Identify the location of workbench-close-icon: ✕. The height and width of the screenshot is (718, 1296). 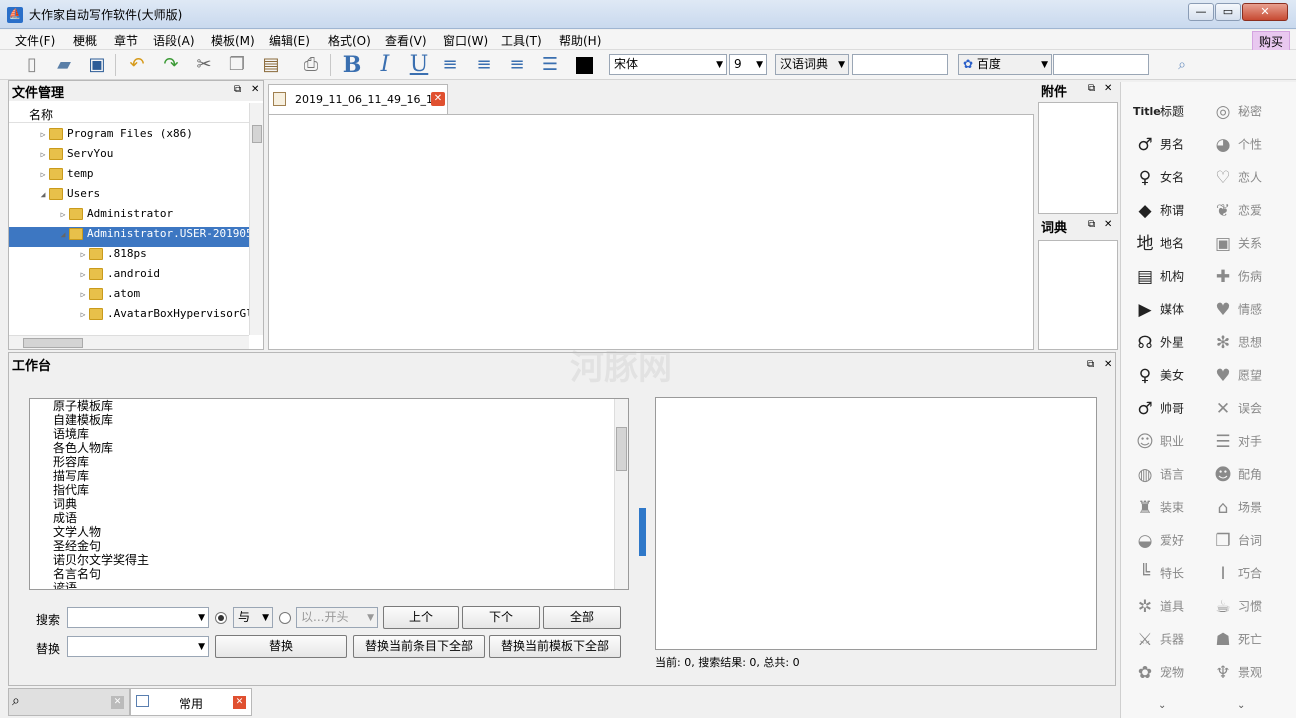
(1108, 364).